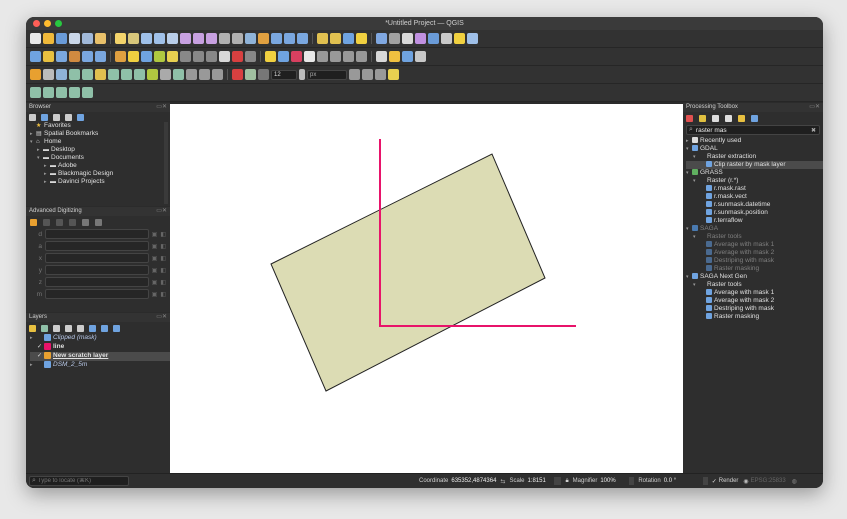 The width and height of the screenshot is (847, 519). Describe the element at coordinates (172, 56) in the screenshot. I see `vertex-tool-icon` at that location.